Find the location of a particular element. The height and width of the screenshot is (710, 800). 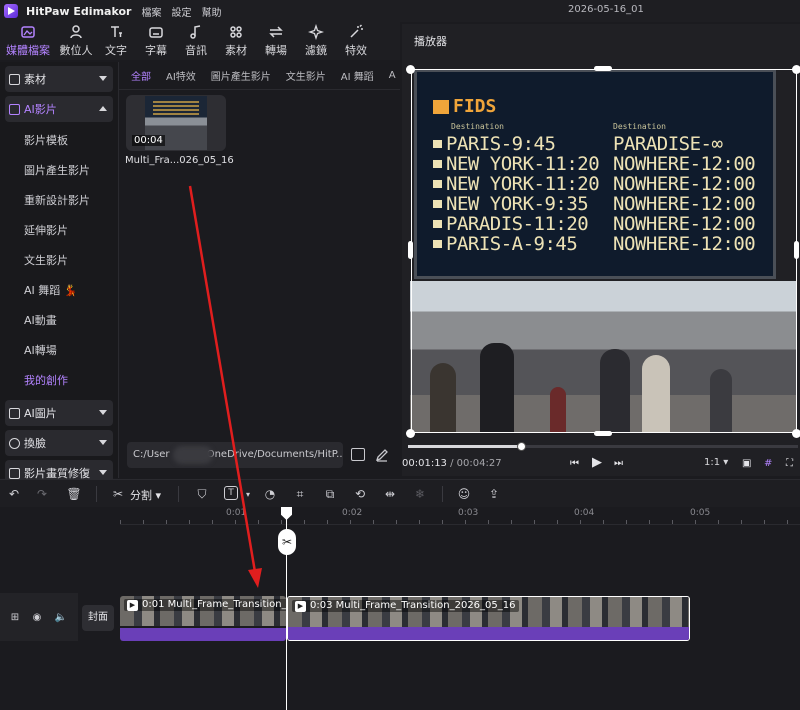

sidebar-item-redesign-video: 重新設計影片 is located at coordinates (59, 201).